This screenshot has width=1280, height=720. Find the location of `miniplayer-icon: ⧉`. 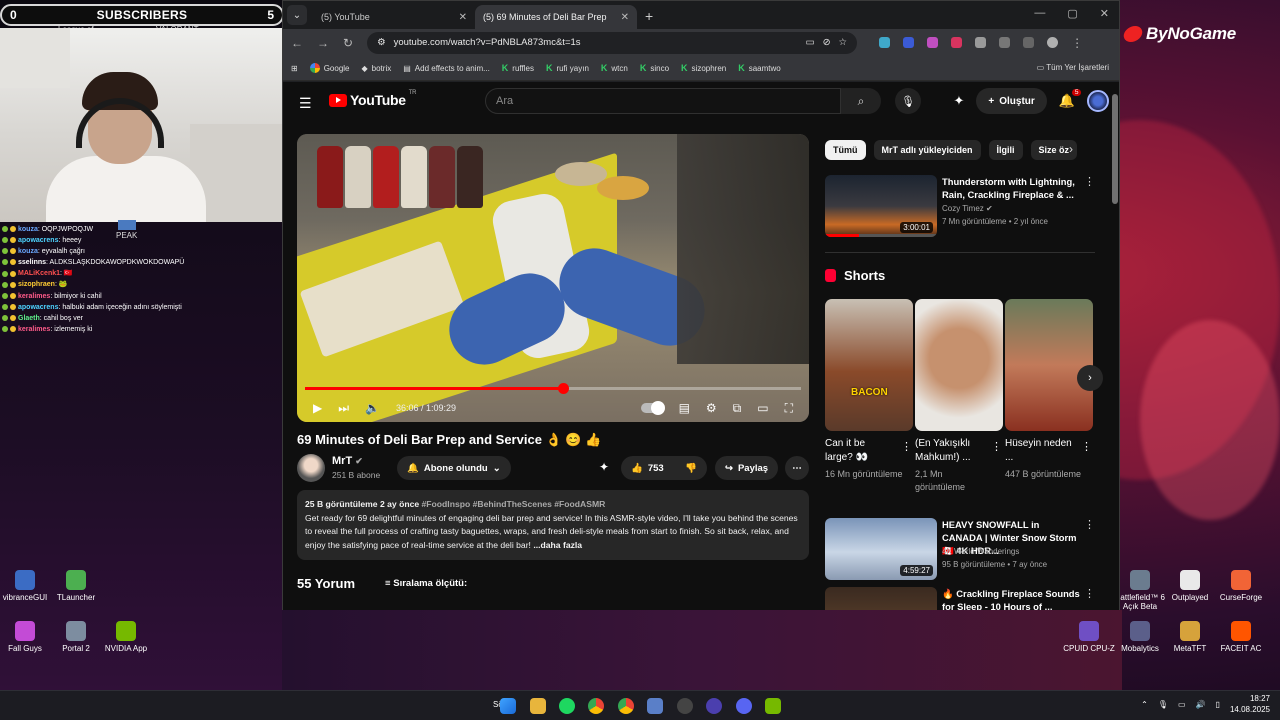

miniplayer-icon: ⧉ is located at coordinates (737, 408).